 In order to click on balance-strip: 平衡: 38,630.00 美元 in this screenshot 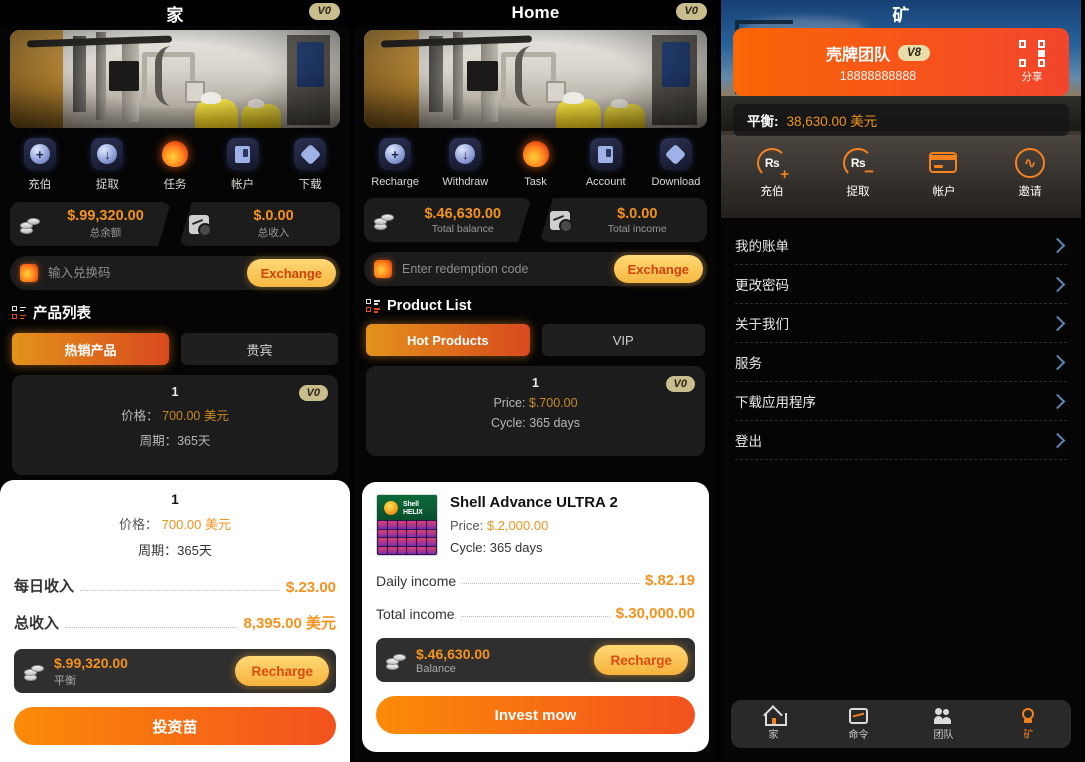, I will do `click(901, 120)`.